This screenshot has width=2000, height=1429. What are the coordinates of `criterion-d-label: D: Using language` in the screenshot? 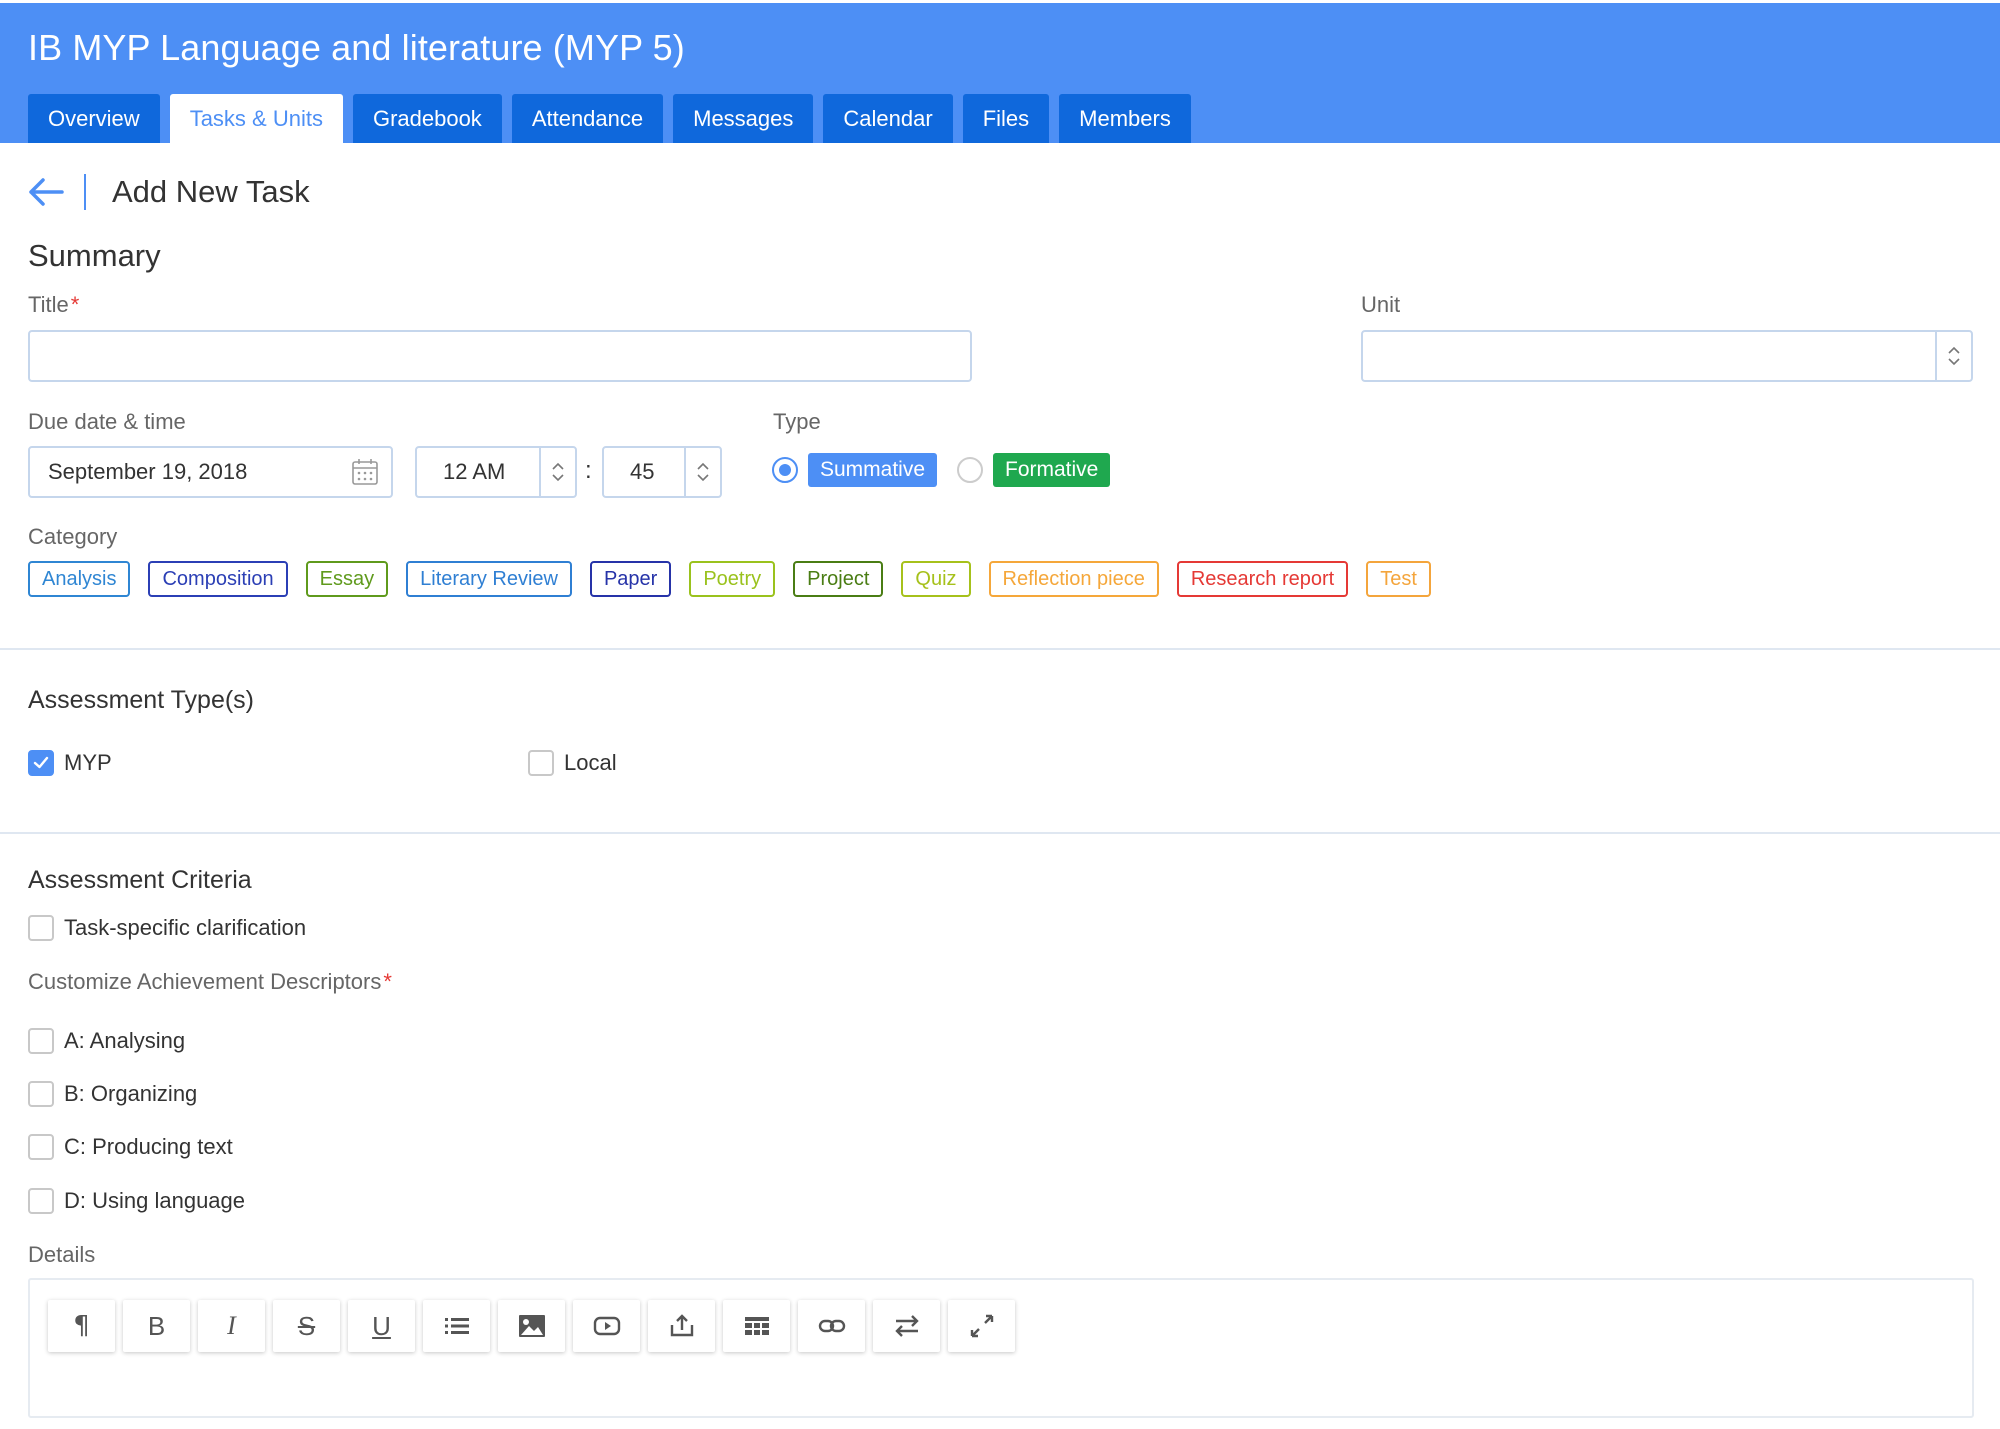 It's located at (155, 1200).